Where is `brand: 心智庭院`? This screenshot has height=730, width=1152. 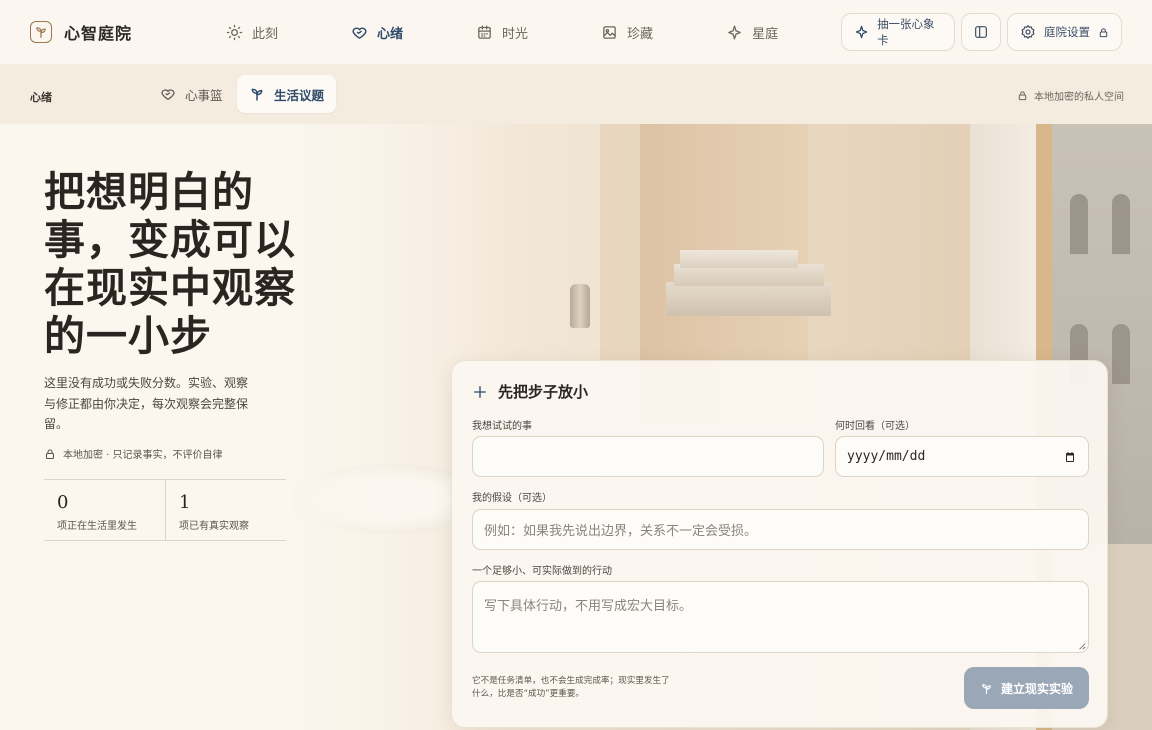 brand: 心智庭院 is located at coordinates (81, 32).